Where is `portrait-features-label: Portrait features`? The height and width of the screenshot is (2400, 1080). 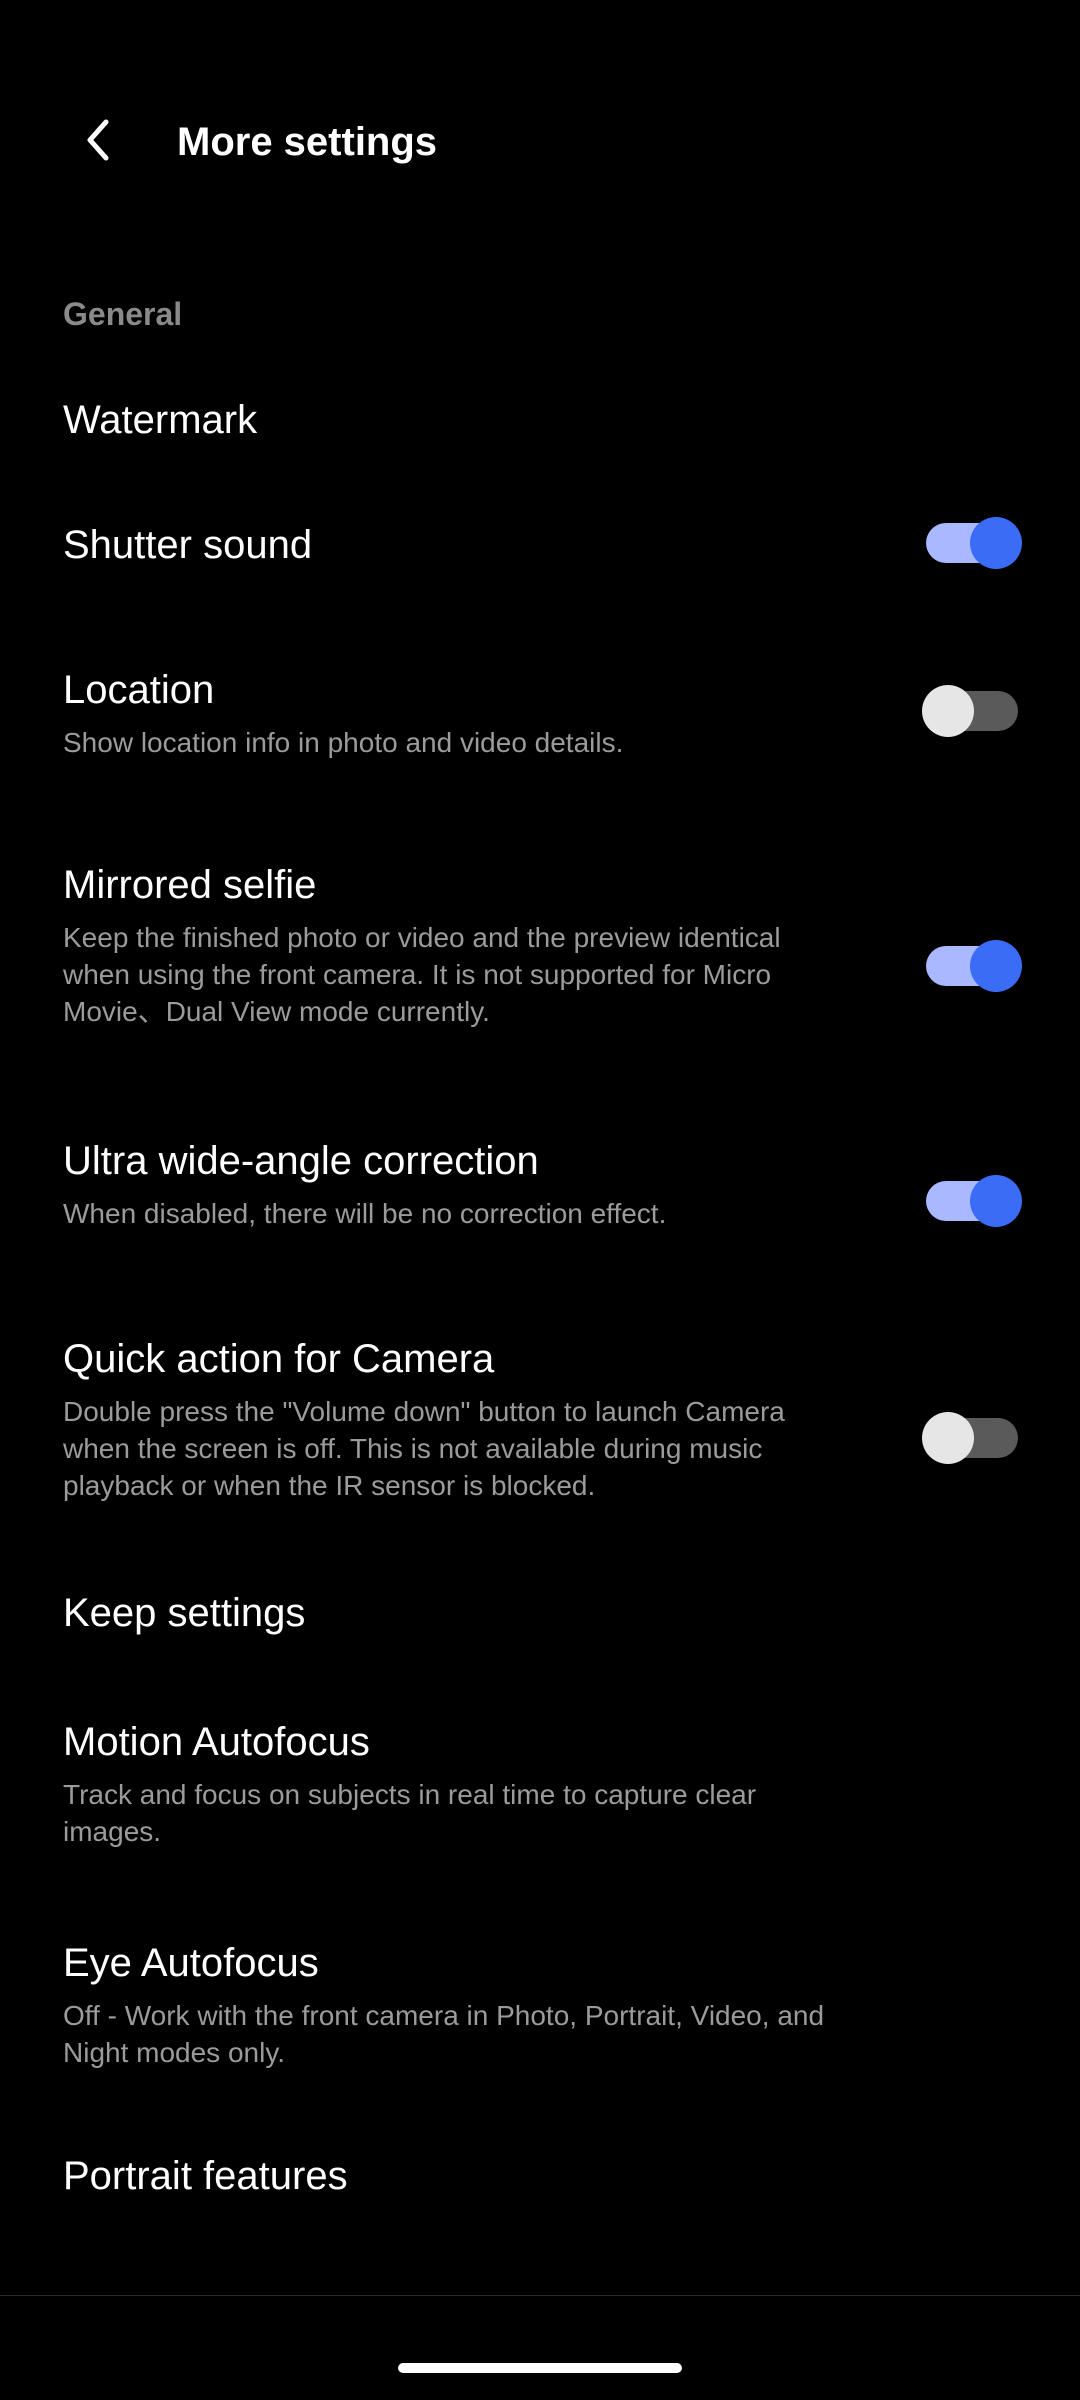
portrait-features-label: Portrait features is located at coordinates (205, 2176).